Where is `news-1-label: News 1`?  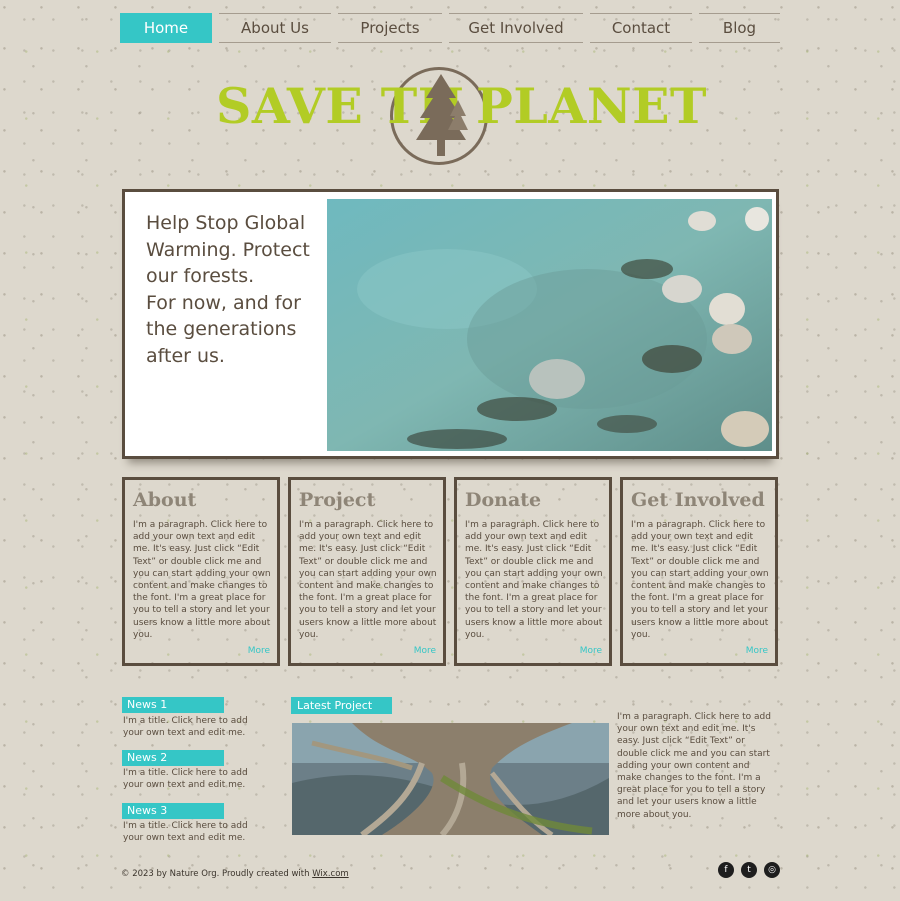
news-1-label: News 1 is located at coordinates (173, 705).